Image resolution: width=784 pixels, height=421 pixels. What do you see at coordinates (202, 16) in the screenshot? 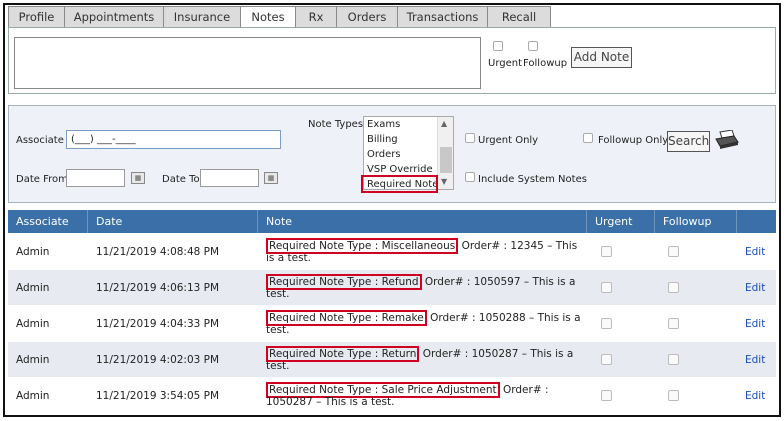
I see `tab-insurance: Insurance` at bounding box center [202, 16].